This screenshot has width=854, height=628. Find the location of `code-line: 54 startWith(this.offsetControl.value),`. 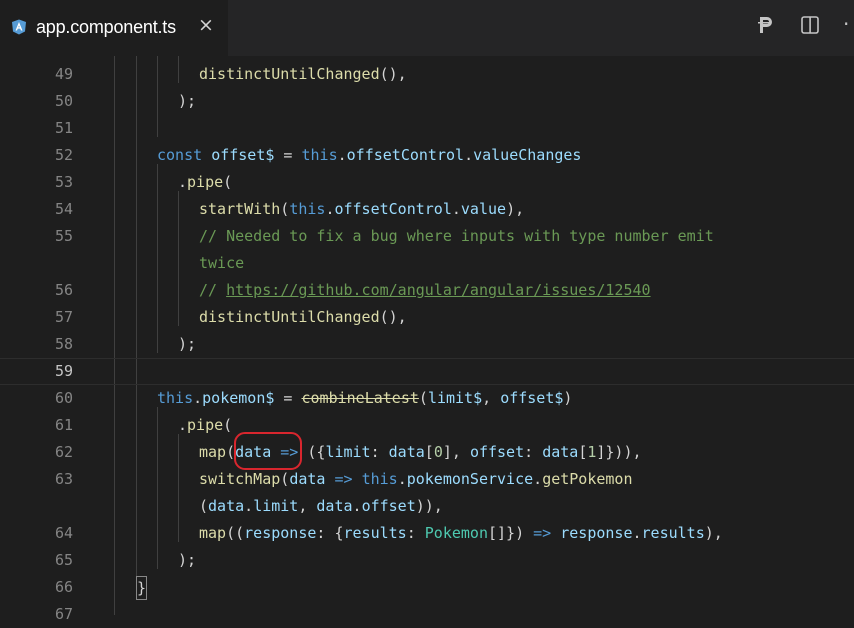

code-line: 54 startWith(this.offsetControl.value), is located at coordinates (427, 209).